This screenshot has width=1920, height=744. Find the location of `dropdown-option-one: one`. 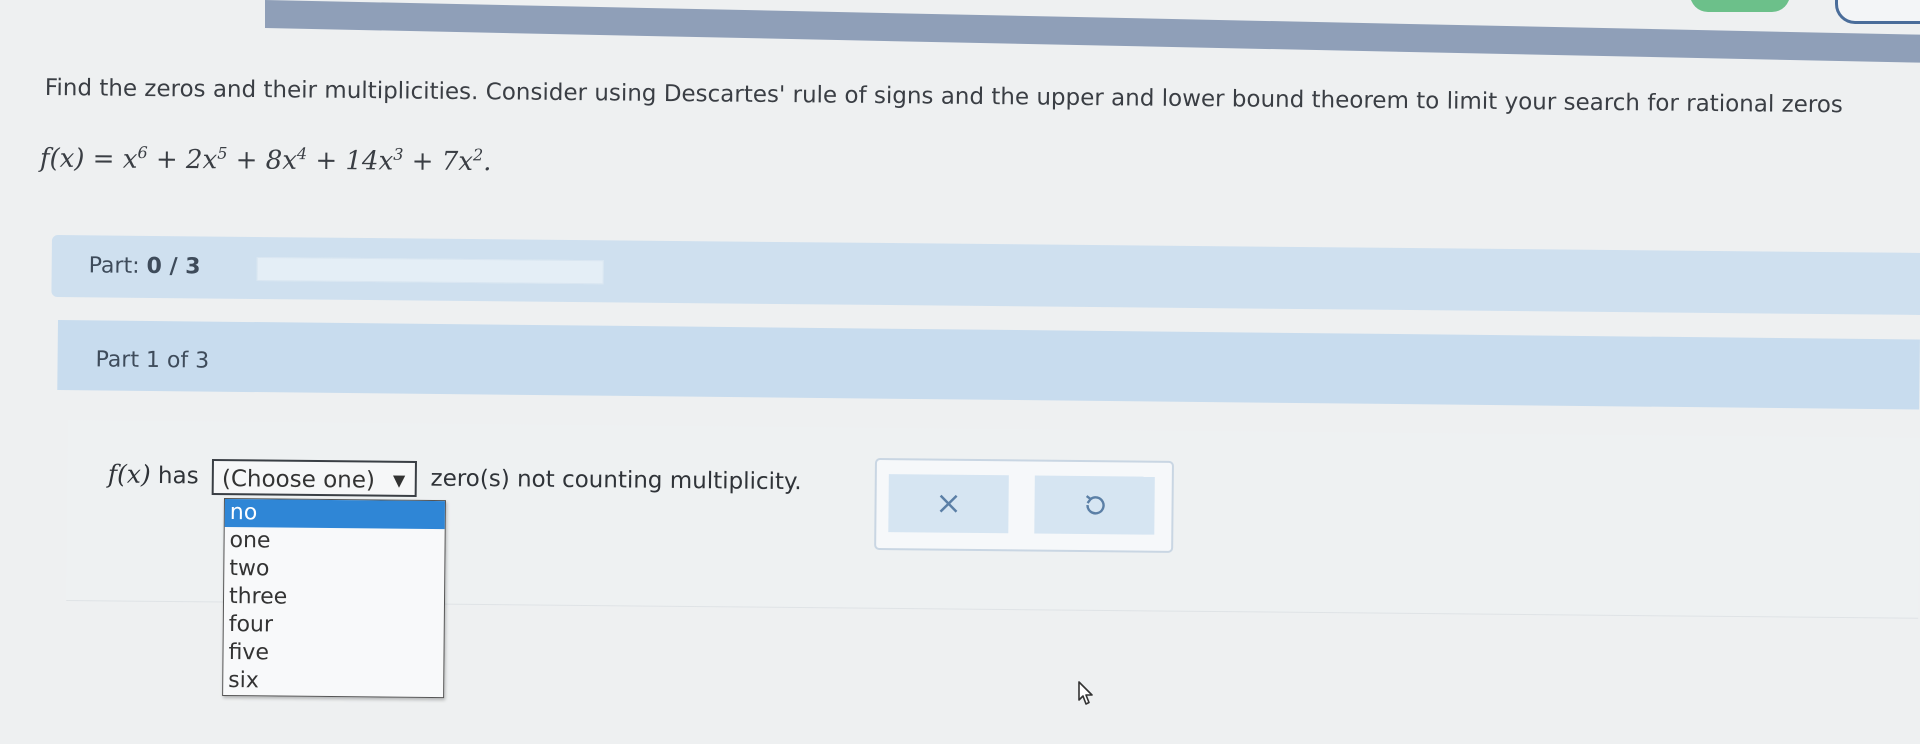

dropdown-option-one: one is located at coordinates (334, 542).